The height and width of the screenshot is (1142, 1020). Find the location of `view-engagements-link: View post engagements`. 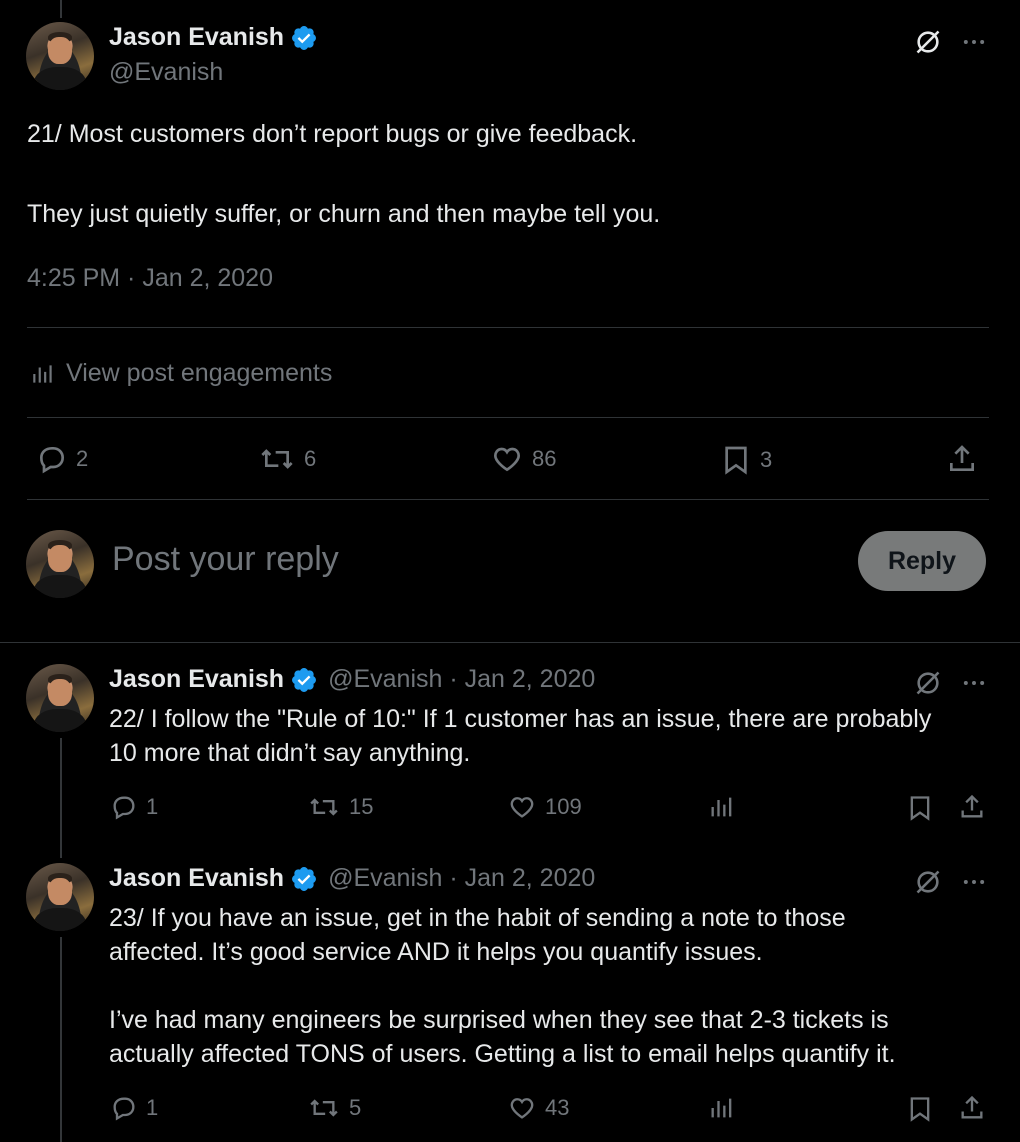

view-engagements-link: View post engagements is located at coordinates (181, 373).